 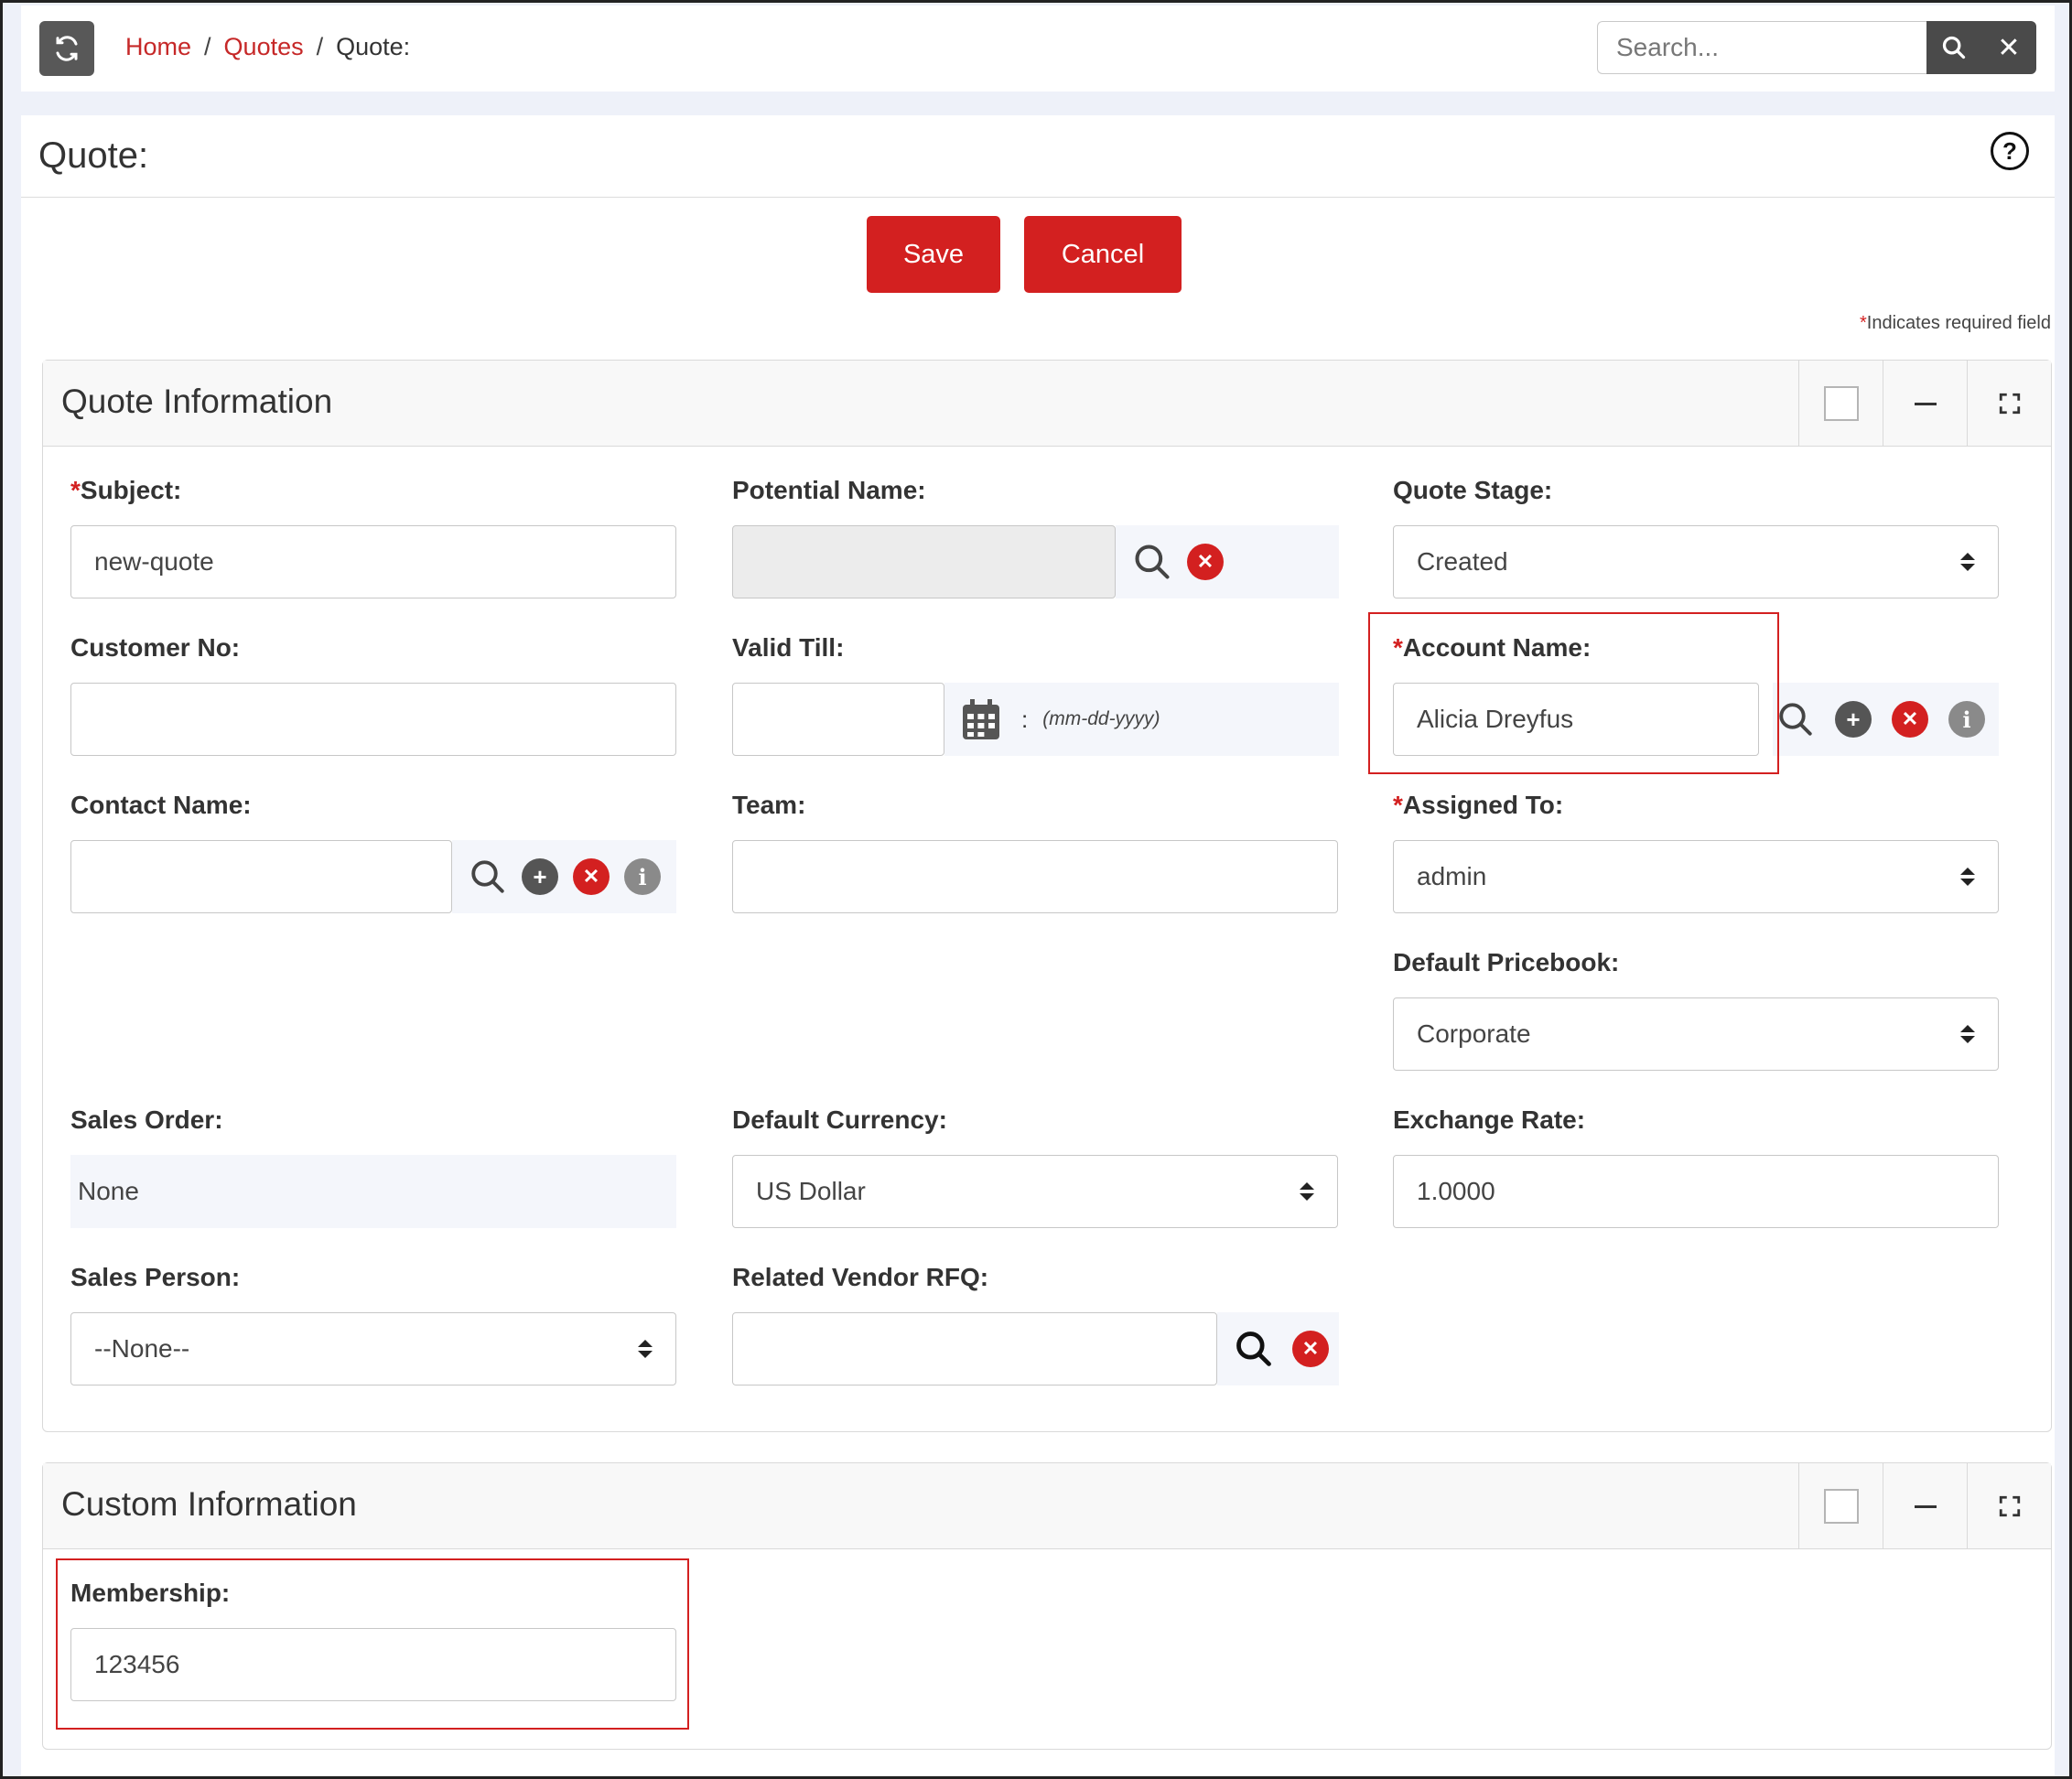 I want to click on cancel-button: Cancel, so click(x=1103, y=254).